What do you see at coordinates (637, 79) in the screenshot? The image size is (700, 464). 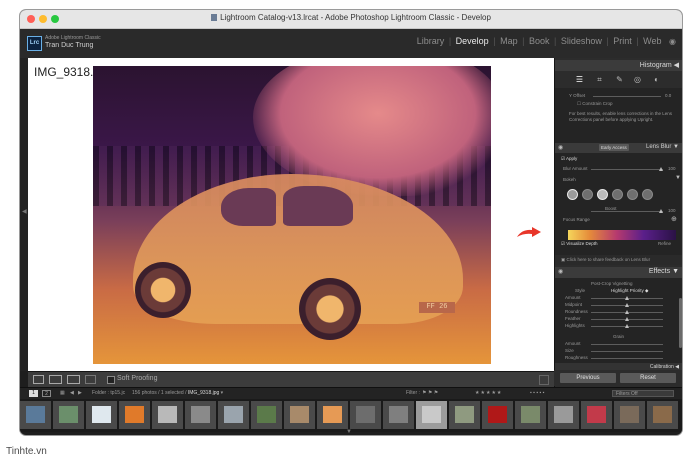 I see `red-eye-icon: ◎` at bounding box center [637, 79].